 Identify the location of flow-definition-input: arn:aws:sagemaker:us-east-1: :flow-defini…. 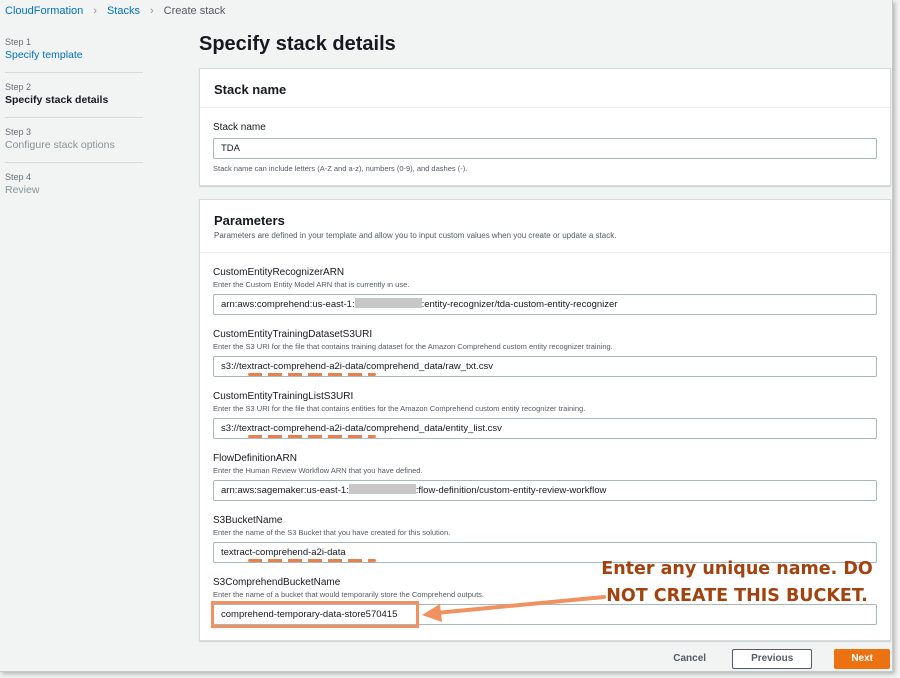
(545, 490).